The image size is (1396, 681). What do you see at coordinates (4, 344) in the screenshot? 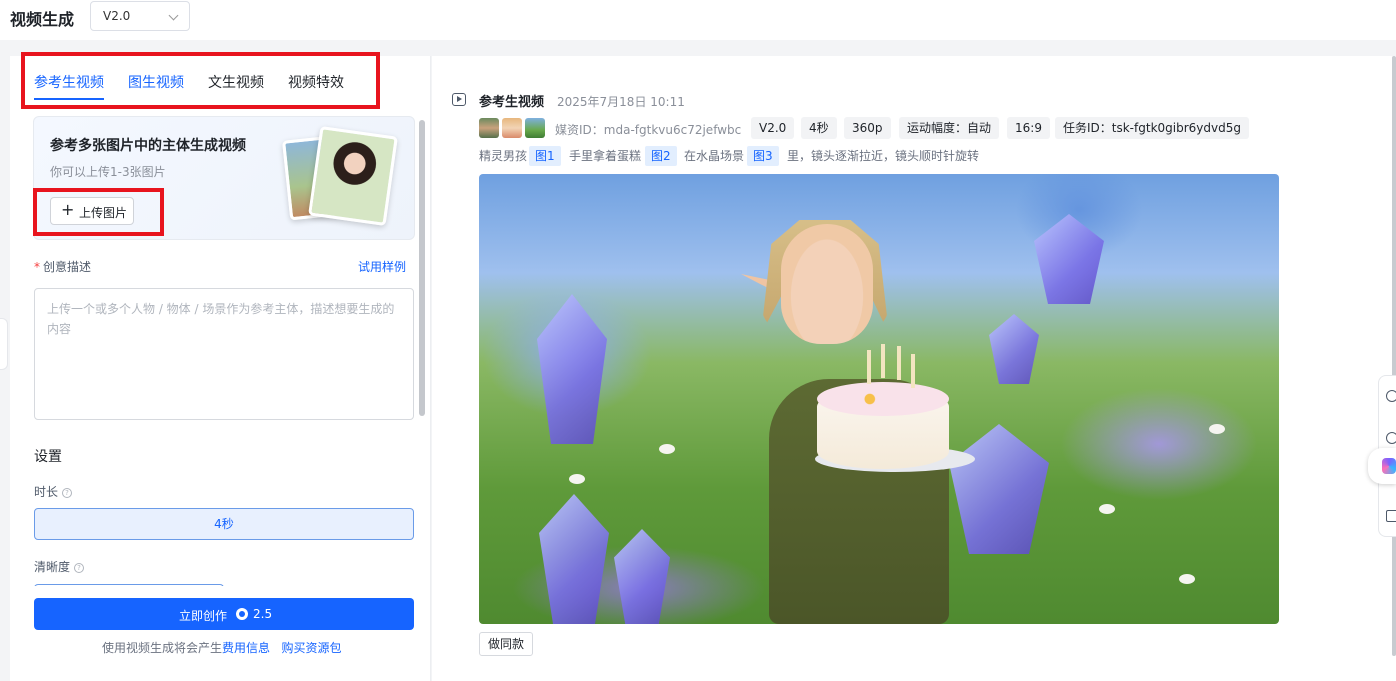
I see `collapse-handle` at bounding box center [4, 344].